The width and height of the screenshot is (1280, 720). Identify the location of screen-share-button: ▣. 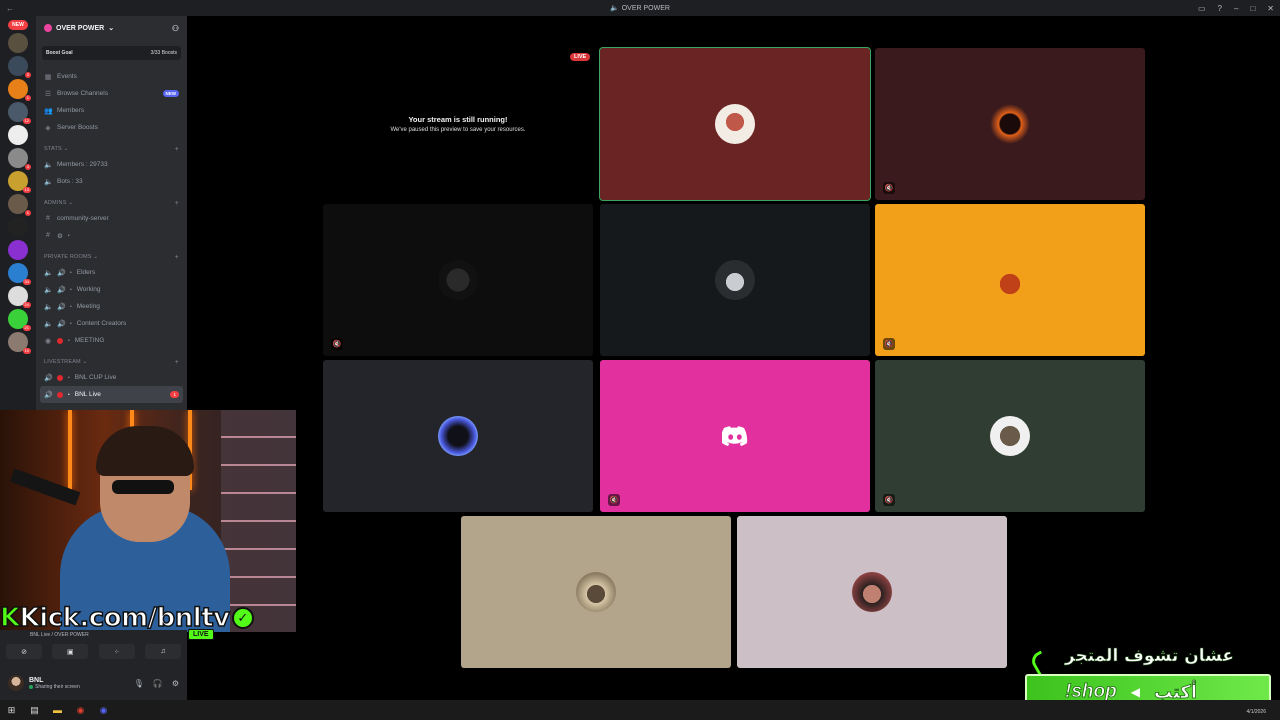
(70, 651).